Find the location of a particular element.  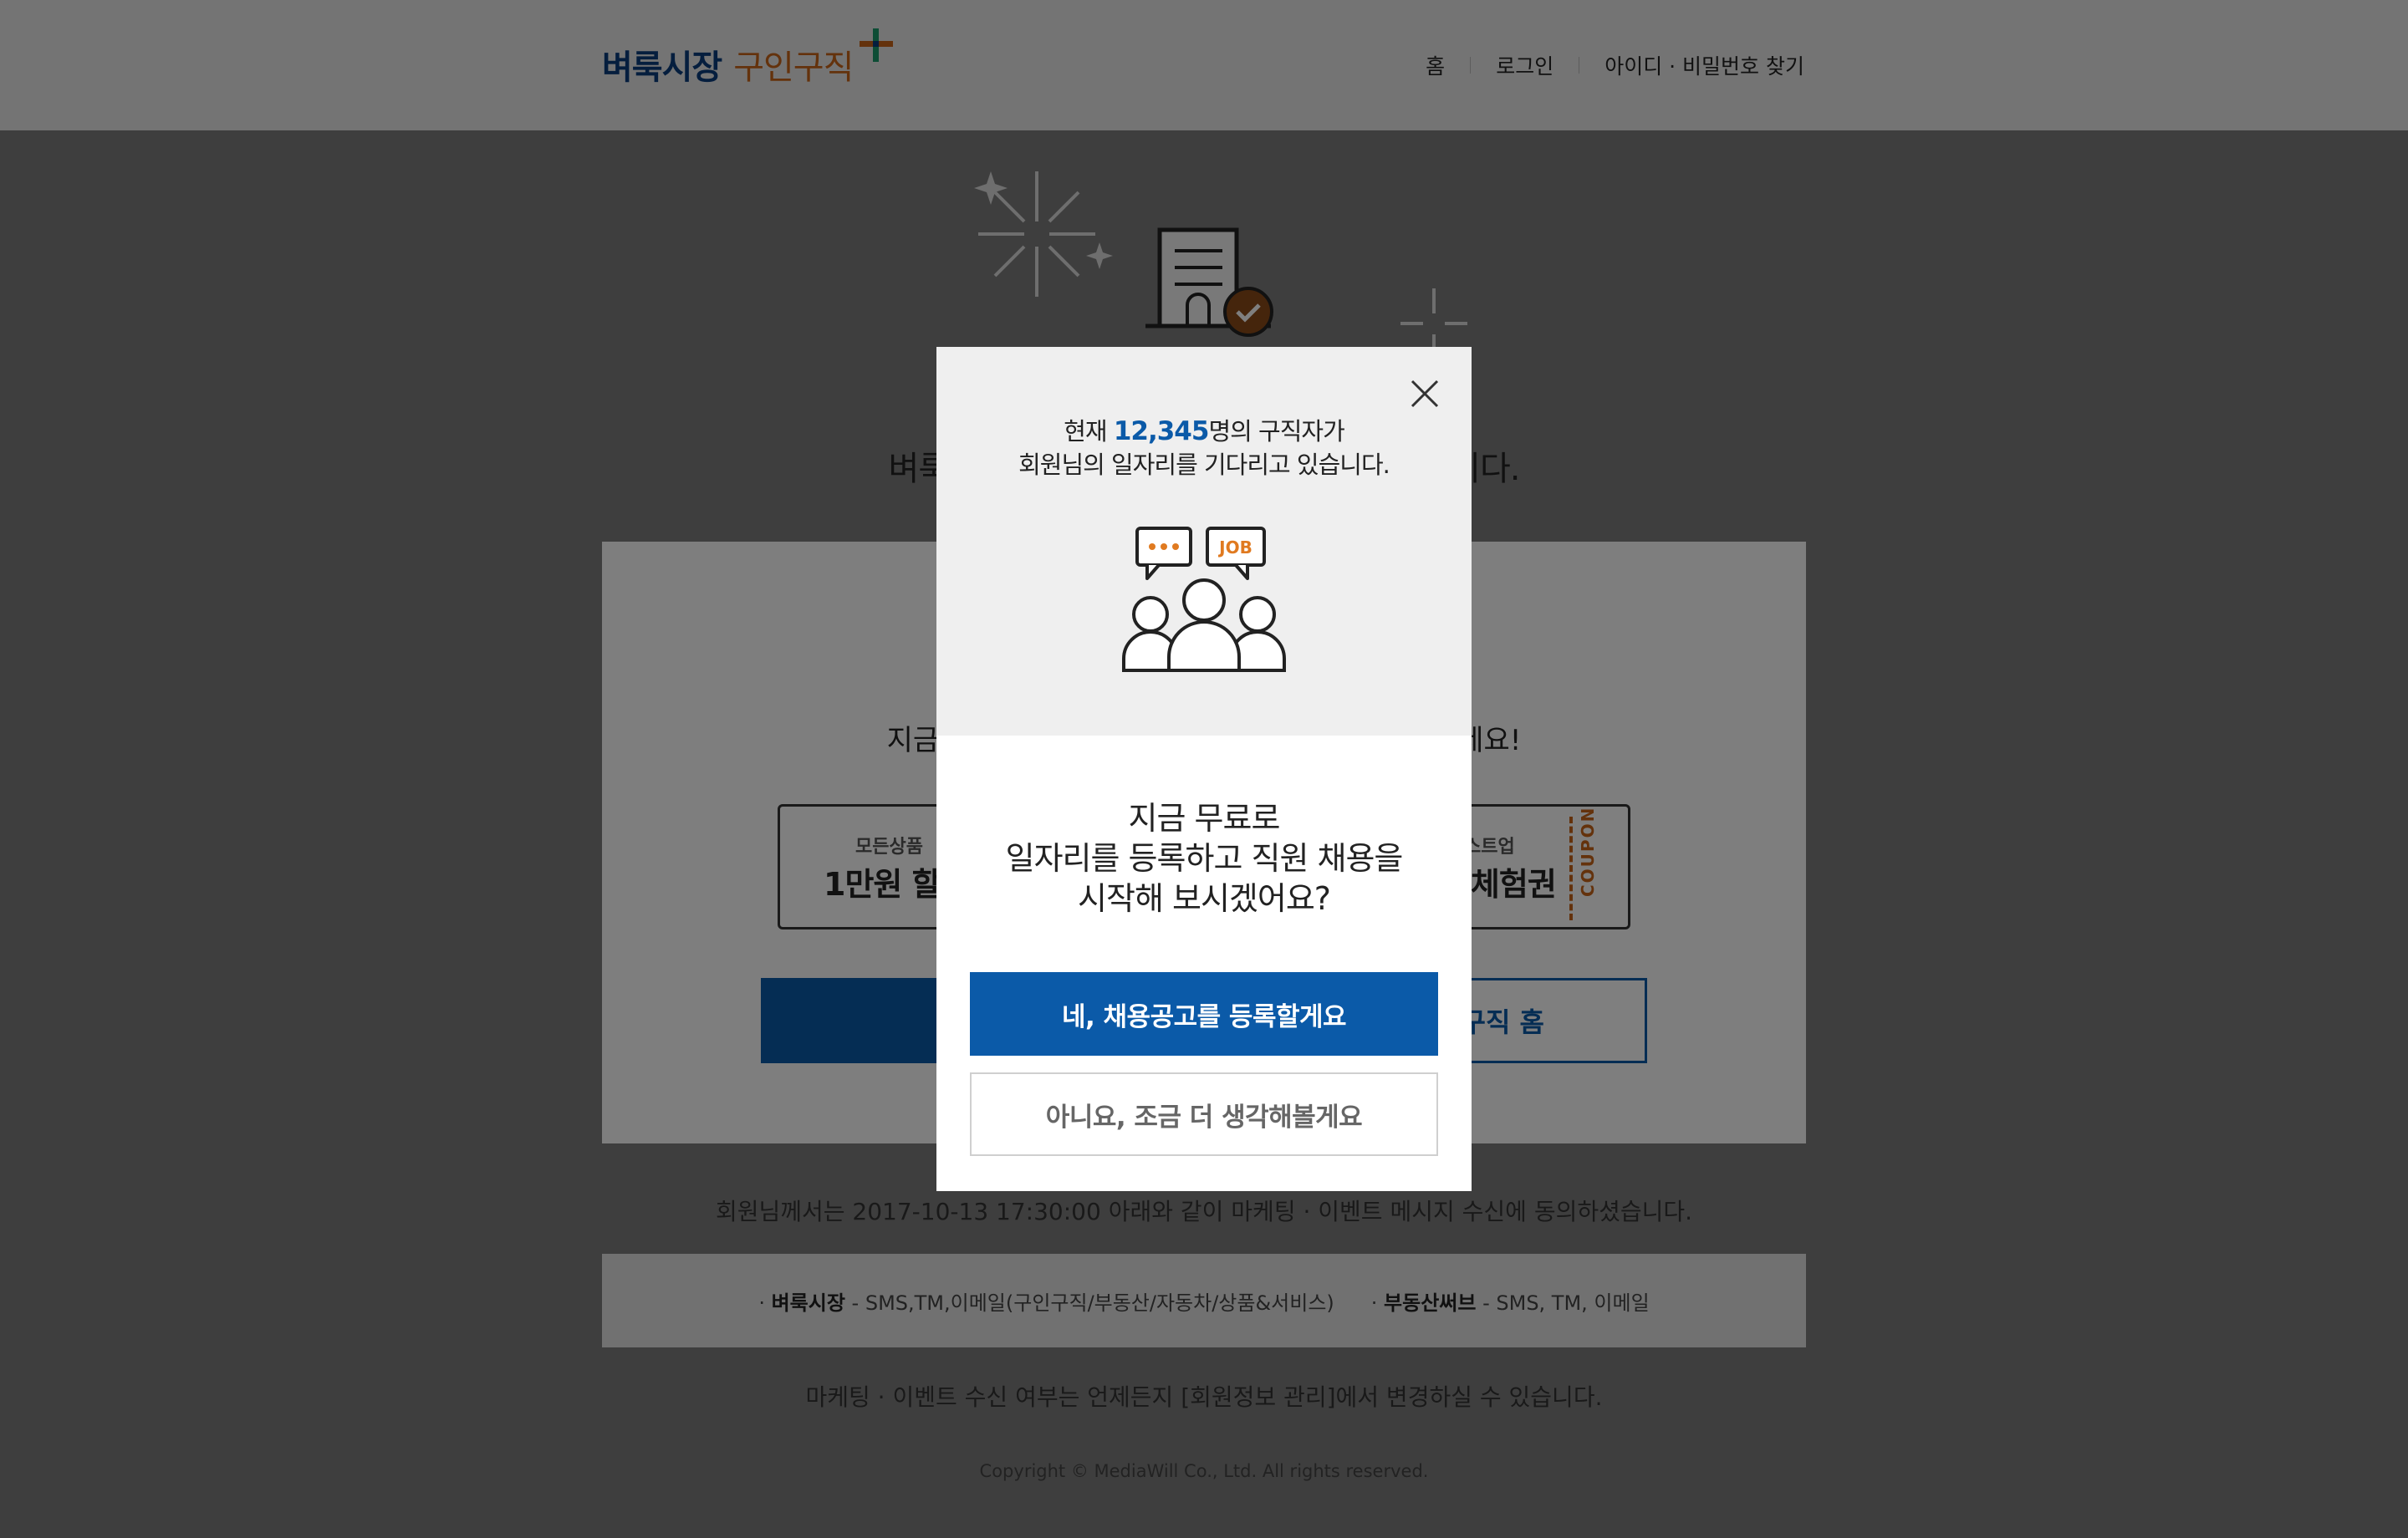

modal-question: 지금 무료로 일자리를 등록하고 직원 채용을 시작해 보시겠어요? is located at coordinates (1205, 859).